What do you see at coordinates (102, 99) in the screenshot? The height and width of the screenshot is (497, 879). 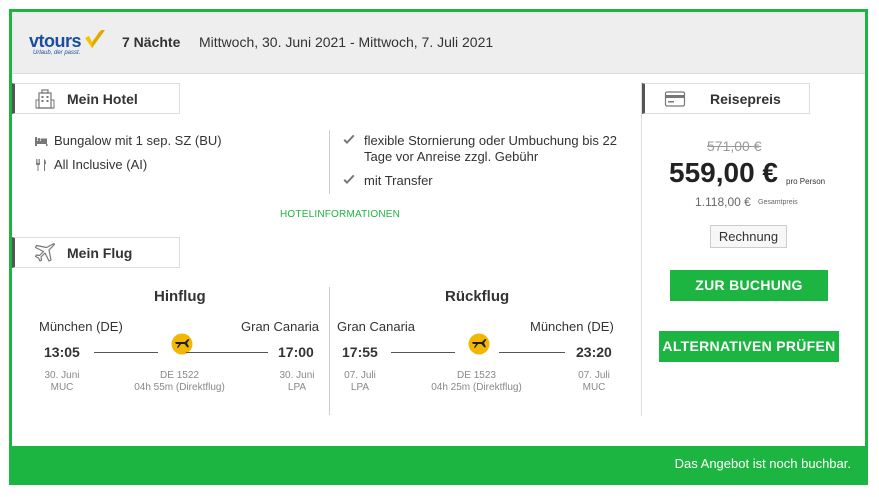 I see `hotel-section-title: Mein Hotel` at bounding box center [102, 99].